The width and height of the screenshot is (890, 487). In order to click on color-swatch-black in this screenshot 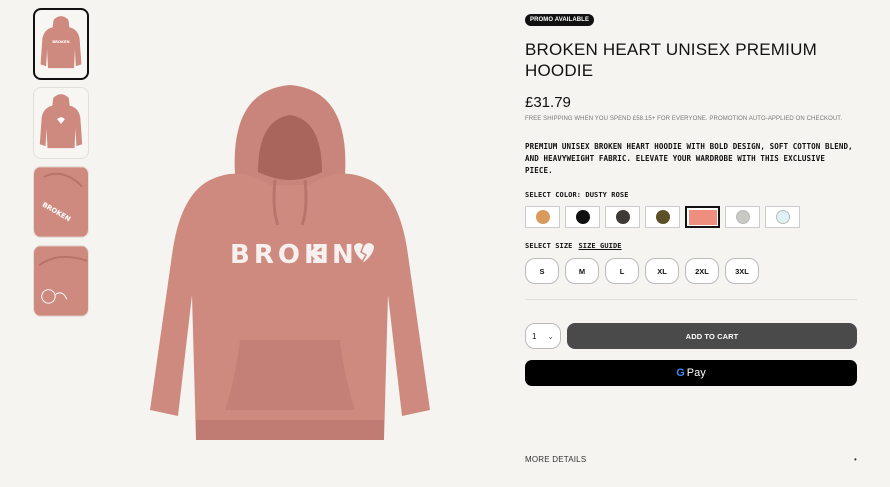, I will do `click(582, 217)`.